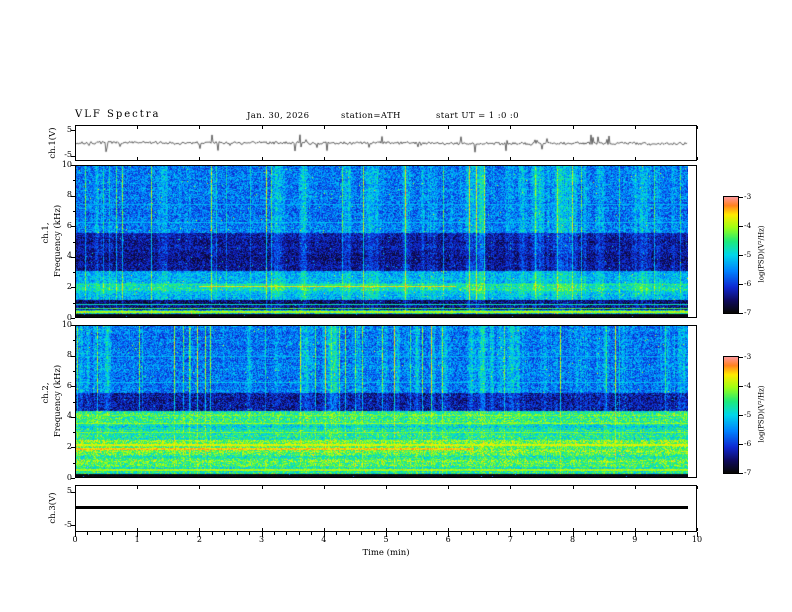 Image resolution: width=792 pixels, height=612 pixels. I want to click on ch2-spectrogram-ylabel-line1: ch.2,, so click(45, 393).